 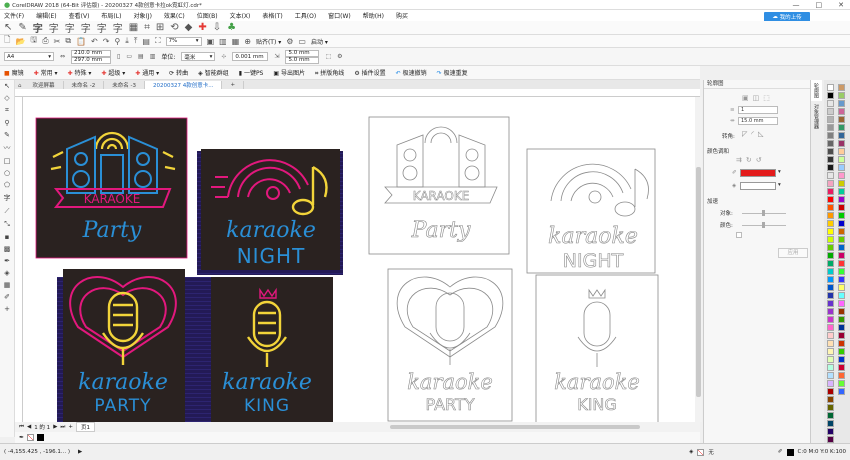 I want to click on docker-tab-contour: 轮廓图, so click(x=816, y=90).